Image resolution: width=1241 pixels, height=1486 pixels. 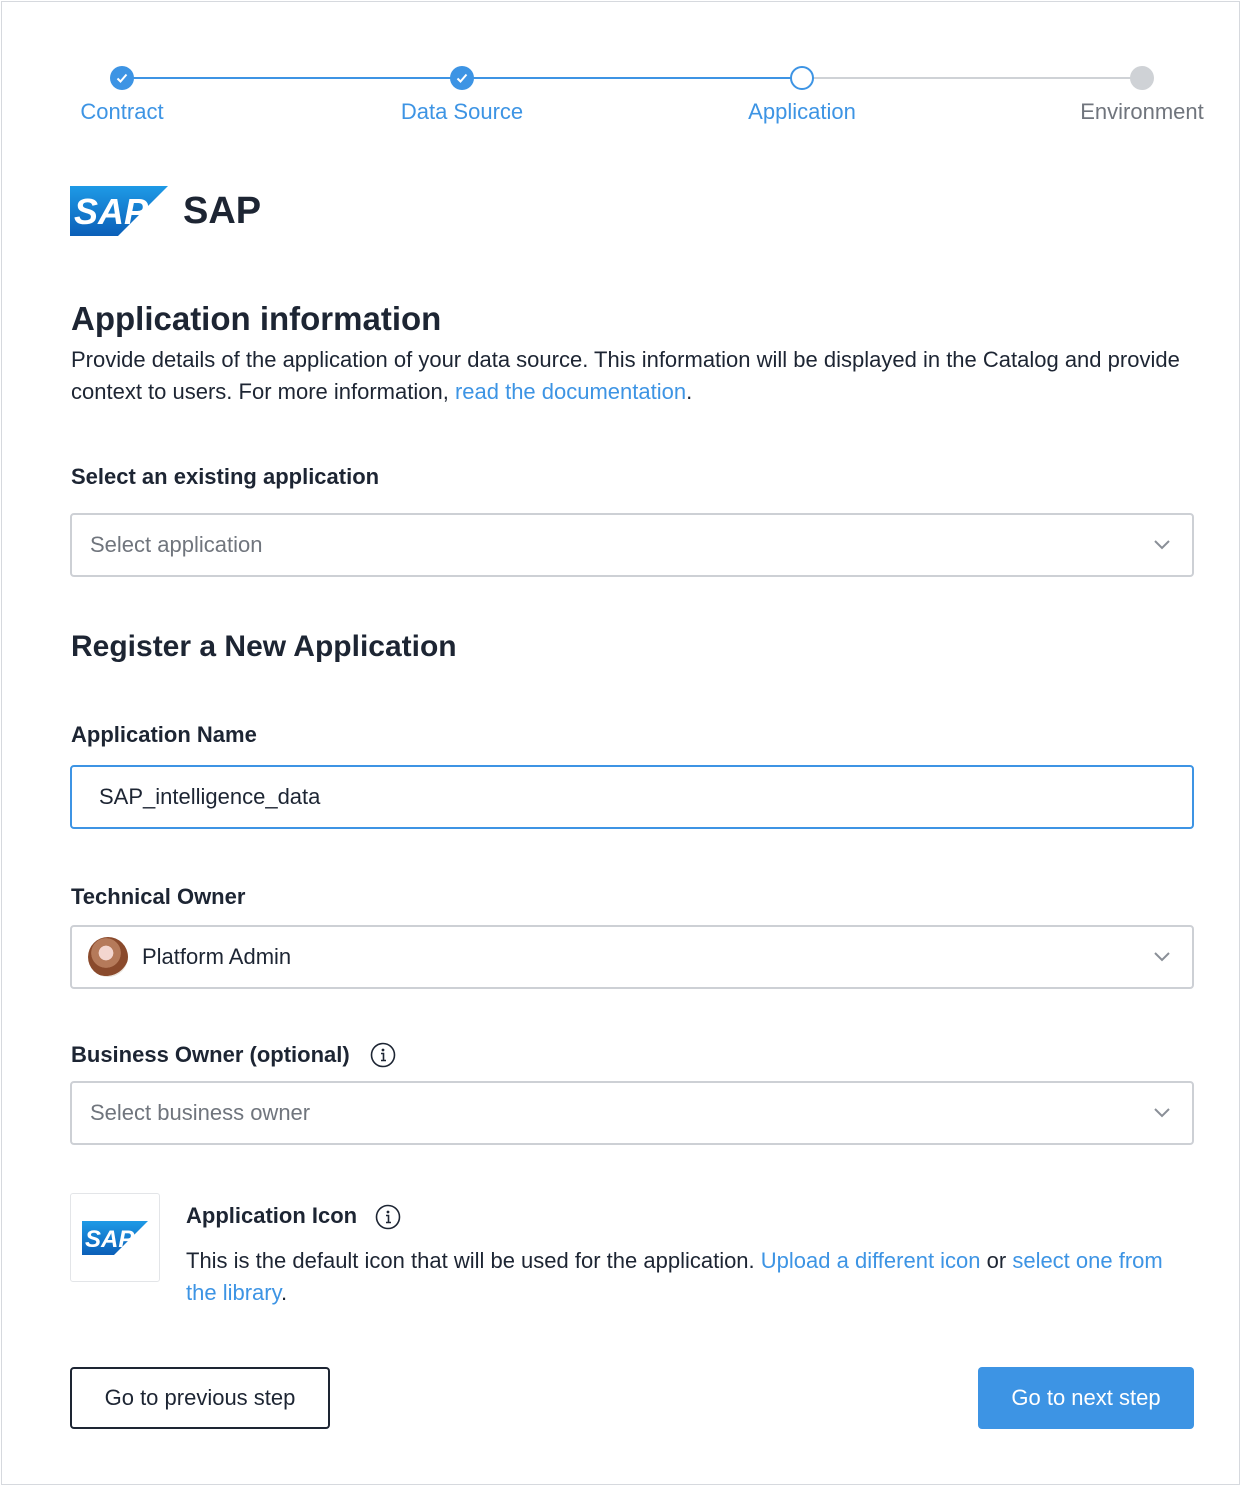 What do you see at coordinates (200, 1112) in the screenshot?
I see `business-owner-placeholder: Select business owner` at bounding box center [200, 1112].